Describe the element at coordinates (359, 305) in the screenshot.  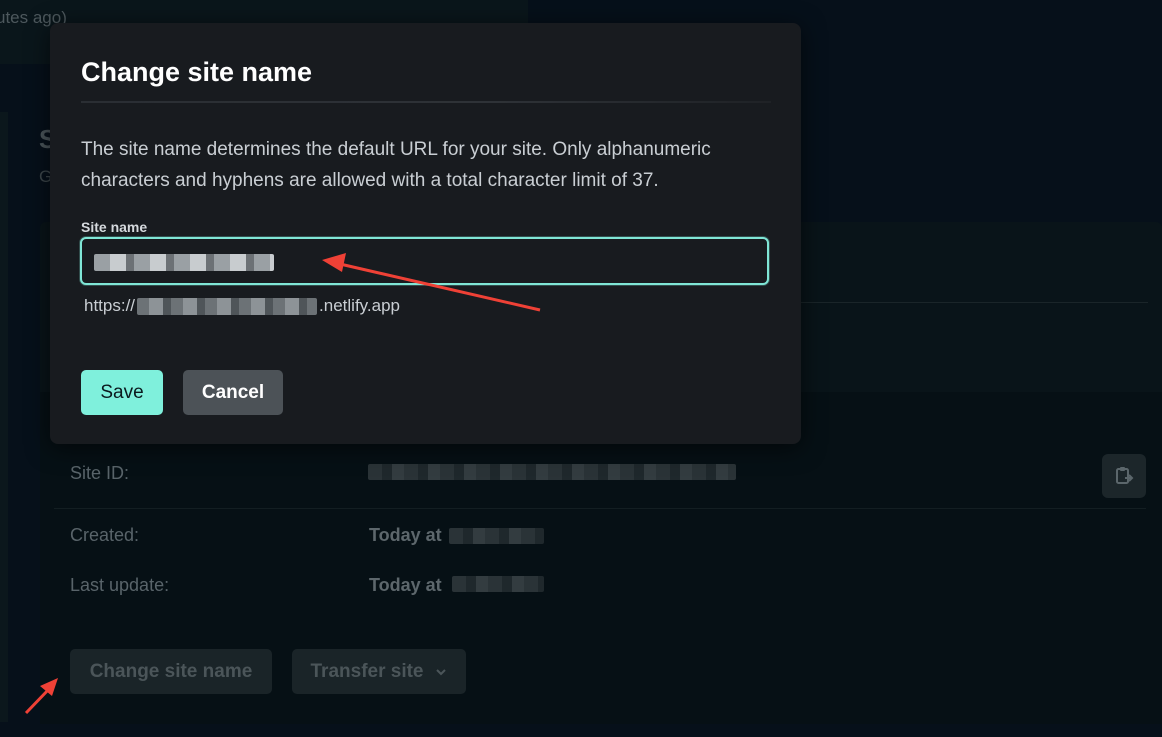
I see `url-suffix: .netlify.app` at that location.